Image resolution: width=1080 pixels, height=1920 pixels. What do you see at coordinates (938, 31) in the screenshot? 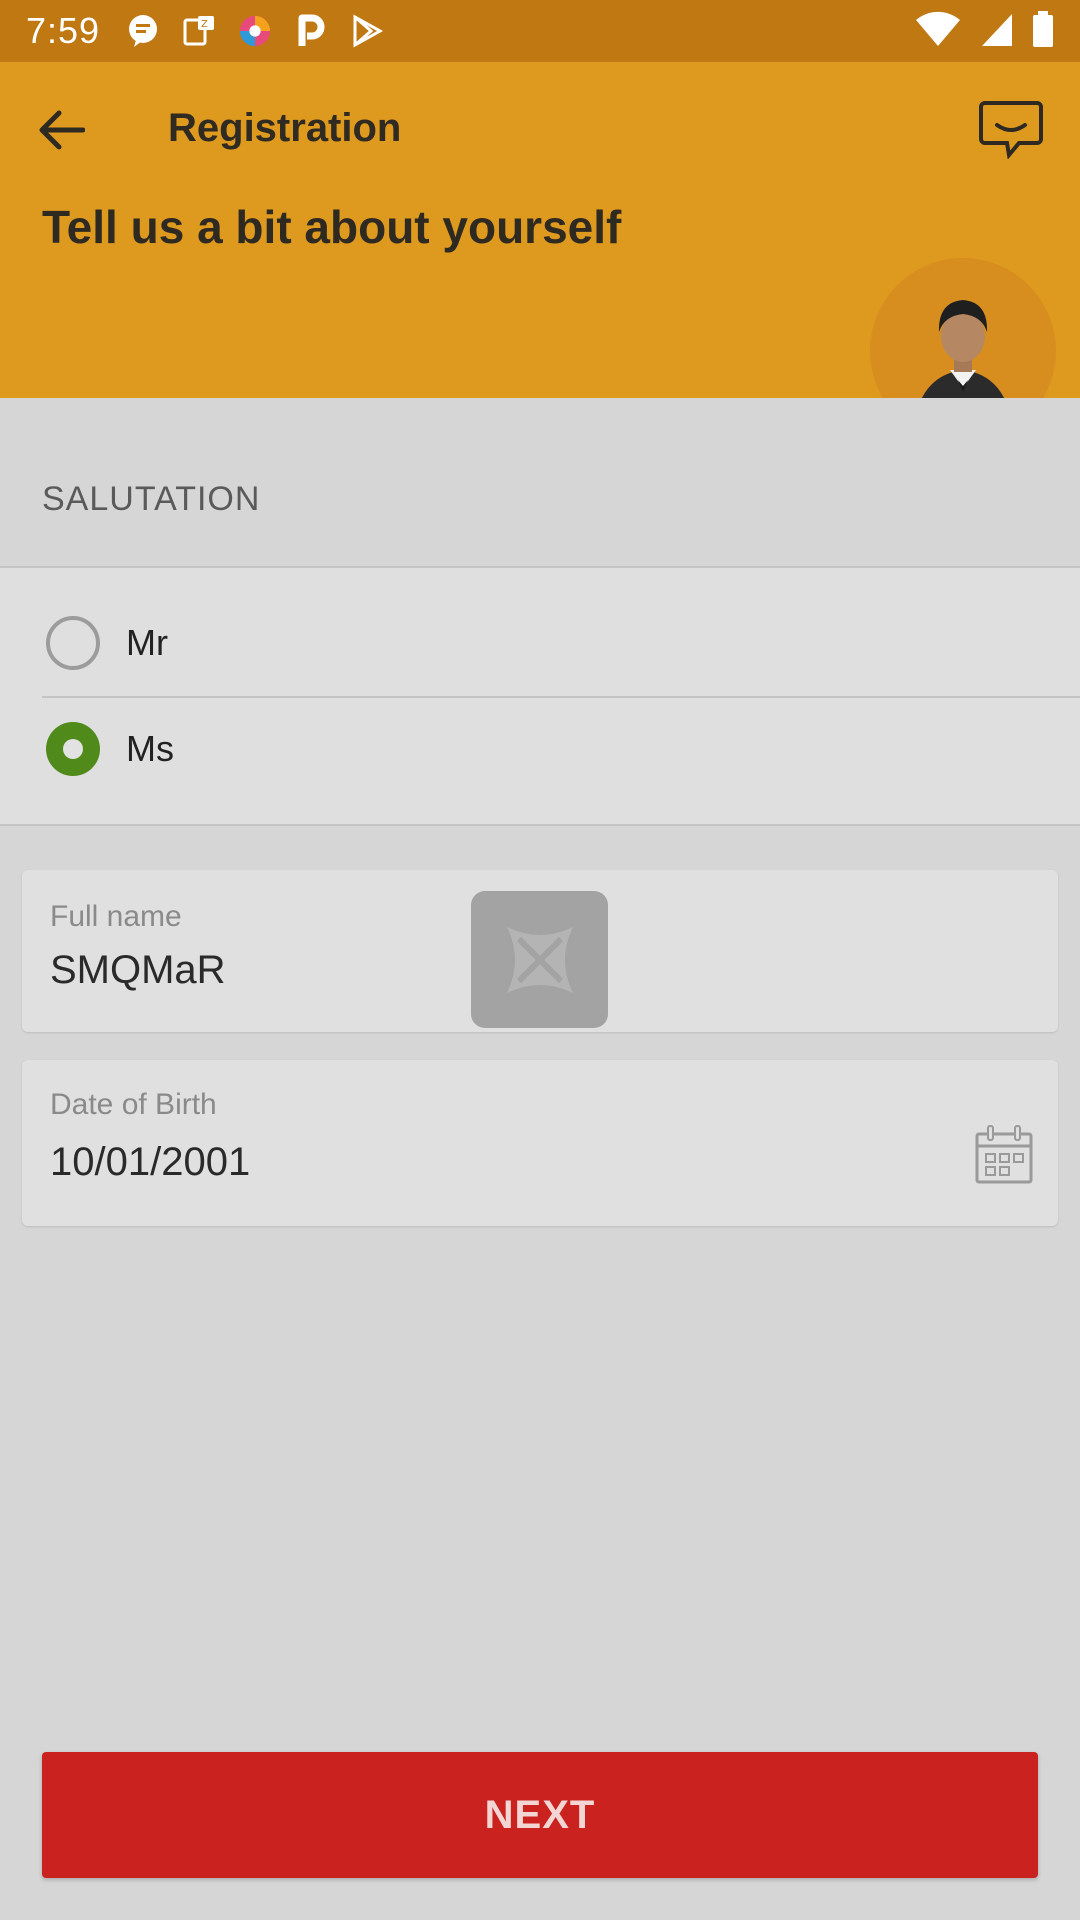
I see `wifi-icon` at bounding box center [938, 31].